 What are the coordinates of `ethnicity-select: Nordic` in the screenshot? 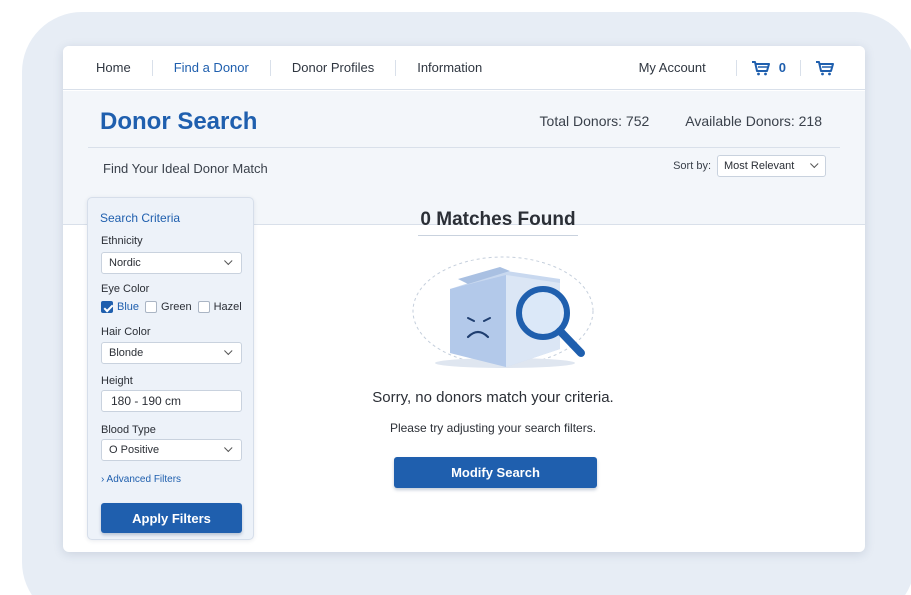 It's located at (171, 263).